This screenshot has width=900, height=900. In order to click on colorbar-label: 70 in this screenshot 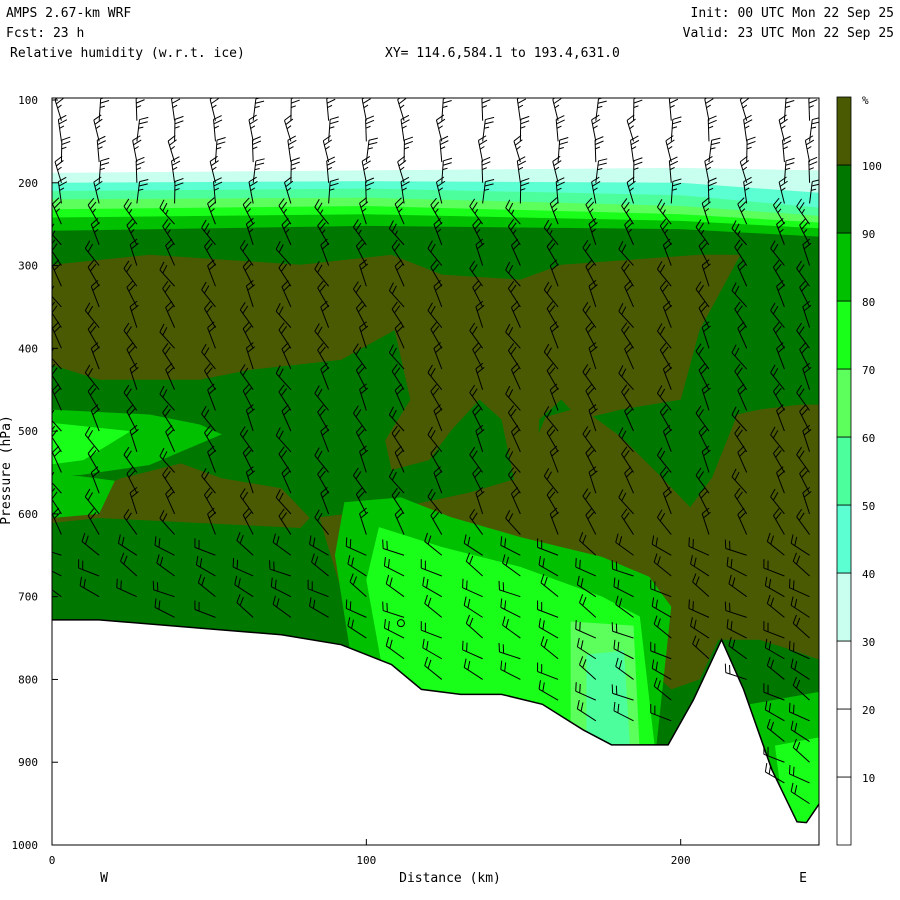, I will do `click(868, 370)`.